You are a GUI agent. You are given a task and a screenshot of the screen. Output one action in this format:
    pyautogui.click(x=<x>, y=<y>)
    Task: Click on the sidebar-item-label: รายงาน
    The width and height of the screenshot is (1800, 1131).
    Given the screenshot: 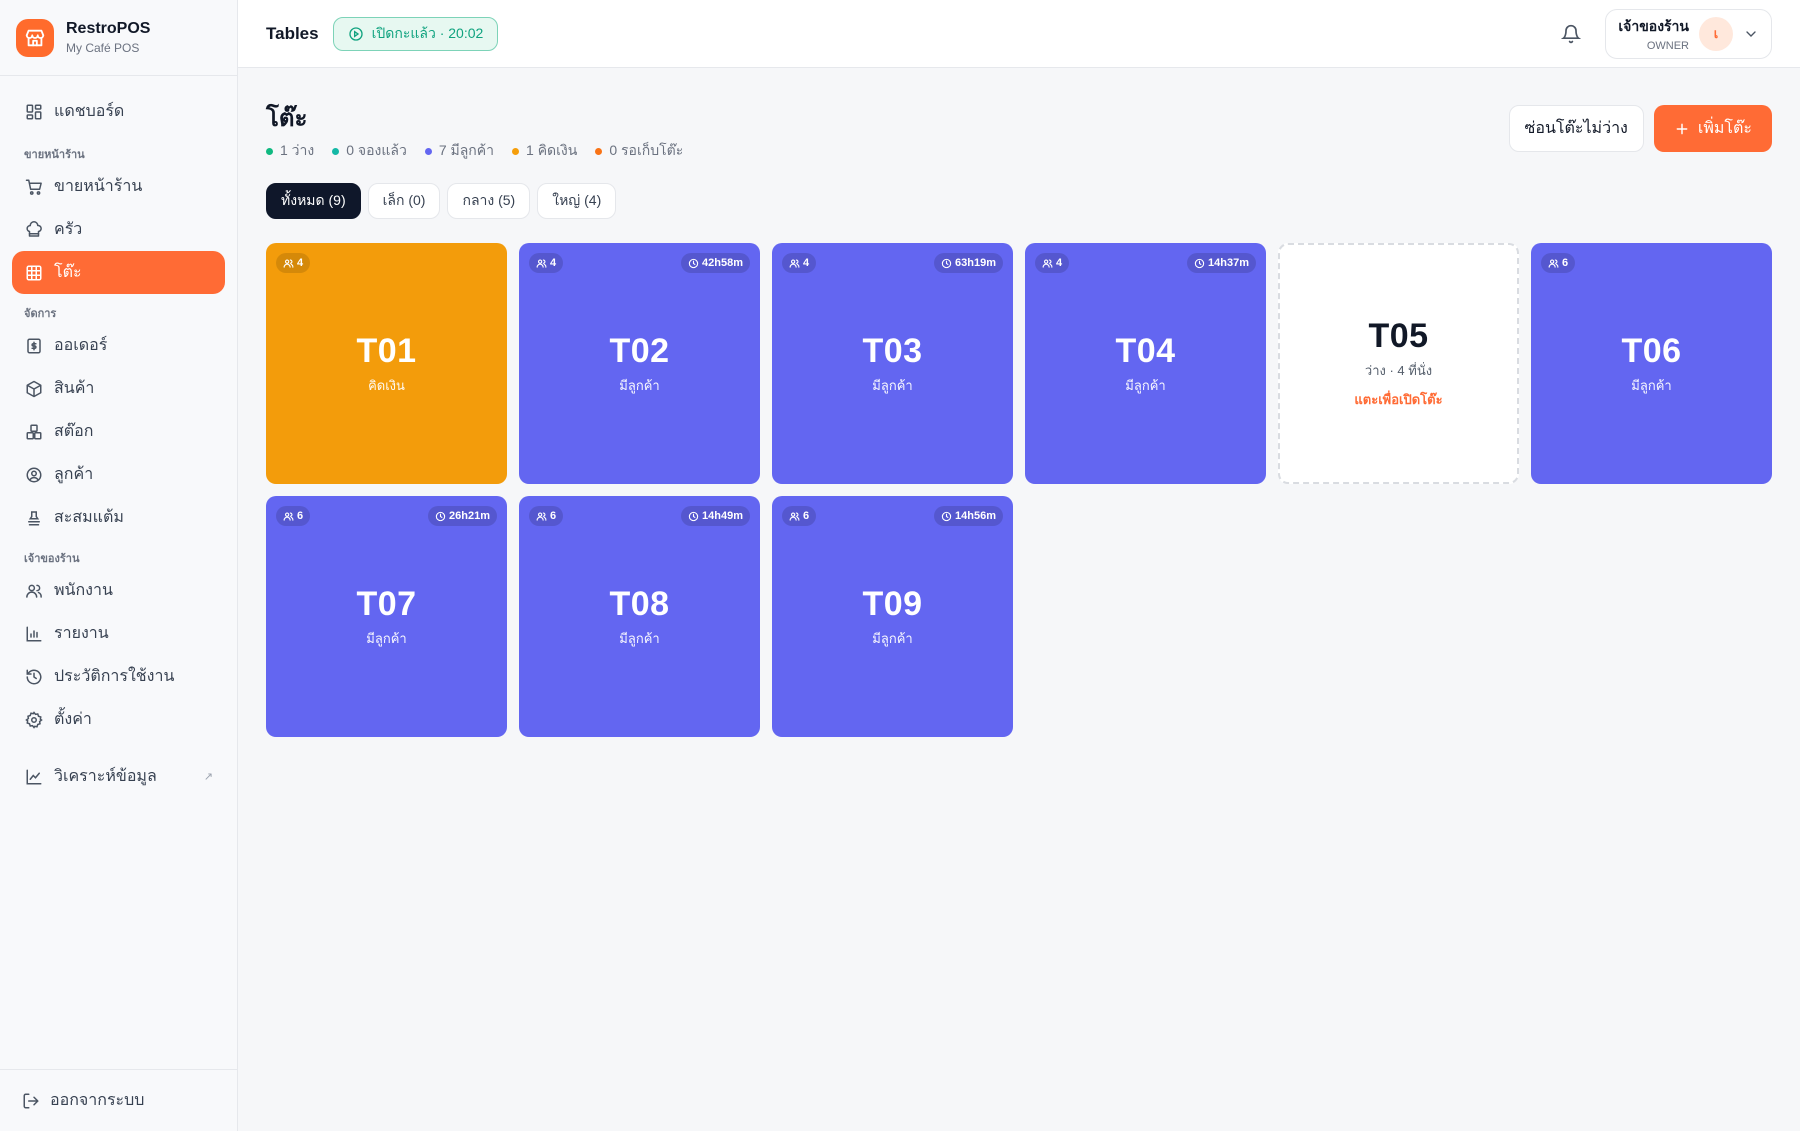 What is the action you would take?
    pyautogui.click(x=81, y=633)
    